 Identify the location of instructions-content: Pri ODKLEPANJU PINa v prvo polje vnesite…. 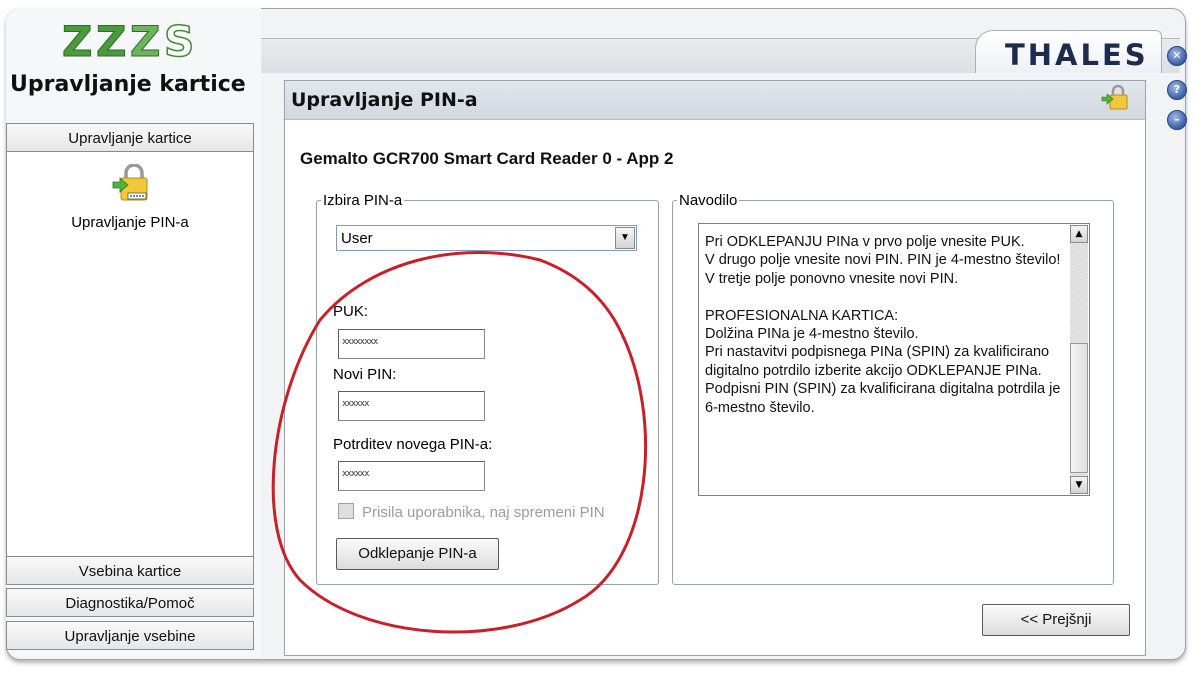
(883, 325).